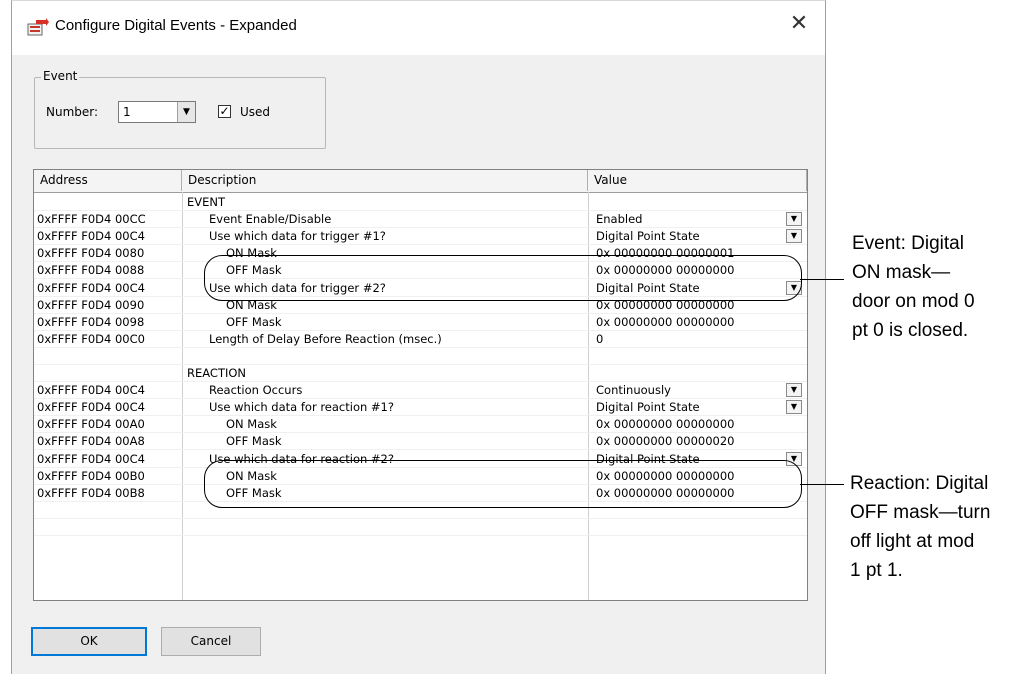 The image size is (1018, 674). What do you see at coordinates (91, 441) in the screenshot?
I see `address-cell: 0xFFFF F0D4 00A8` at bounding box center [91, 441].